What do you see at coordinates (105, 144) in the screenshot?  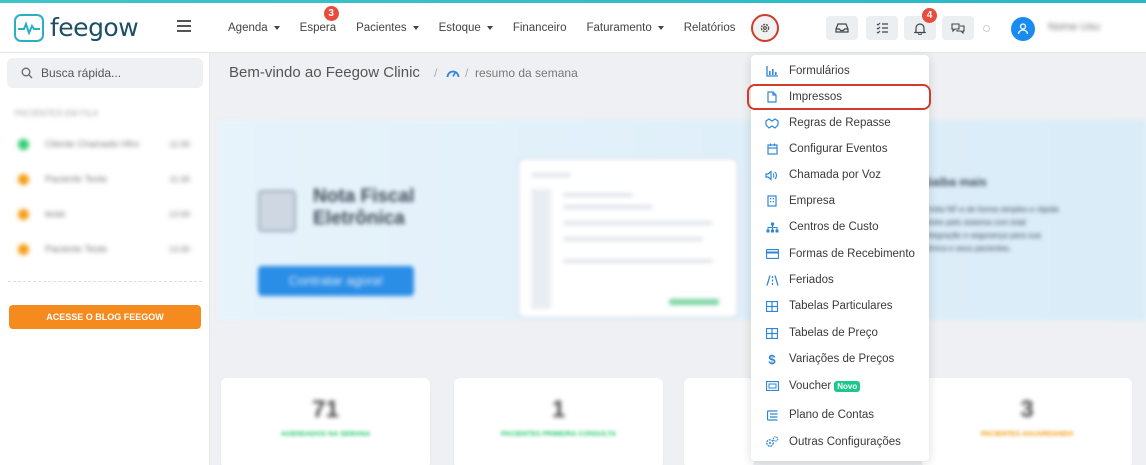 I see `queue-item: Cliente Chamado Hfro 11:00` at bounding box center [105, 144].